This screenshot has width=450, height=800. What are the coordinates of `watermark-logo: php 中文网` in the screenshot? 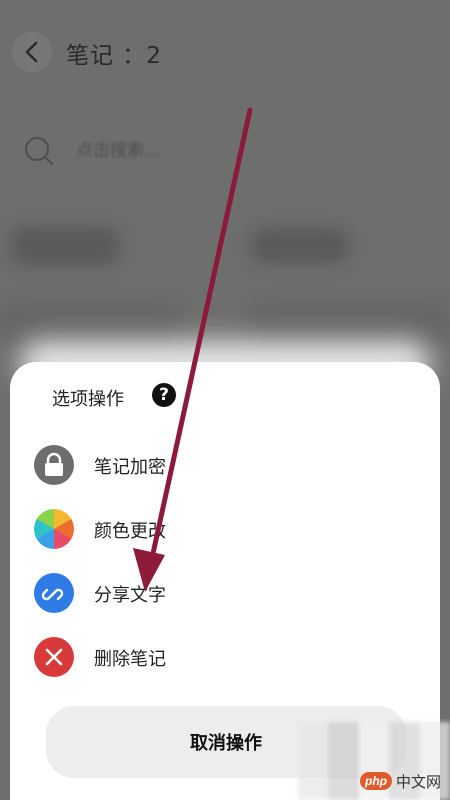 It's located at (400, 781).